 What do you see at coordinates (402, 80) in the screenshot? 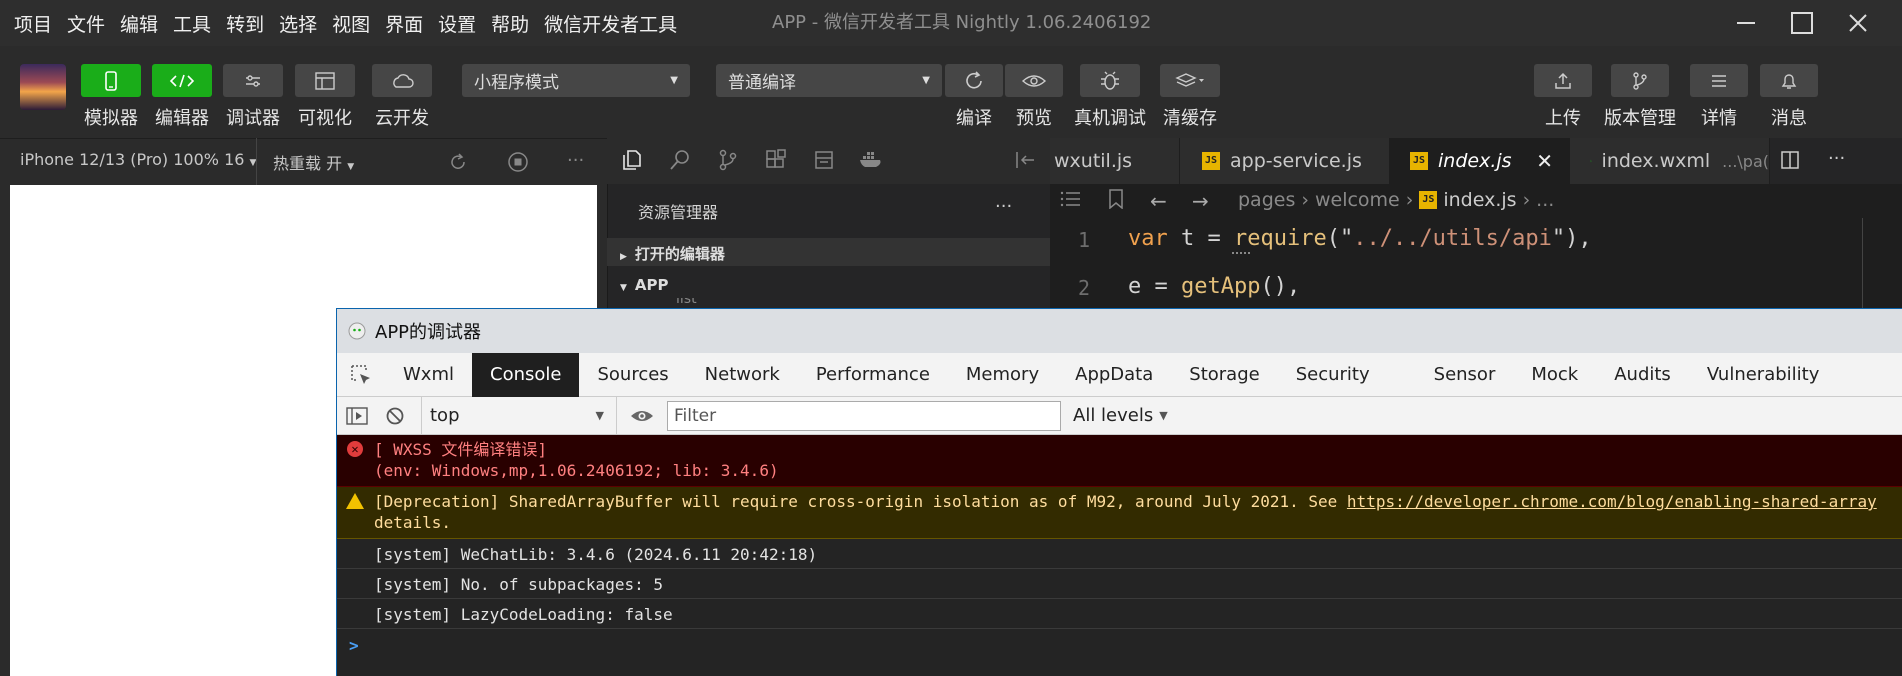
I see `cloud-toggle-button` at bounding box center [402, 80].